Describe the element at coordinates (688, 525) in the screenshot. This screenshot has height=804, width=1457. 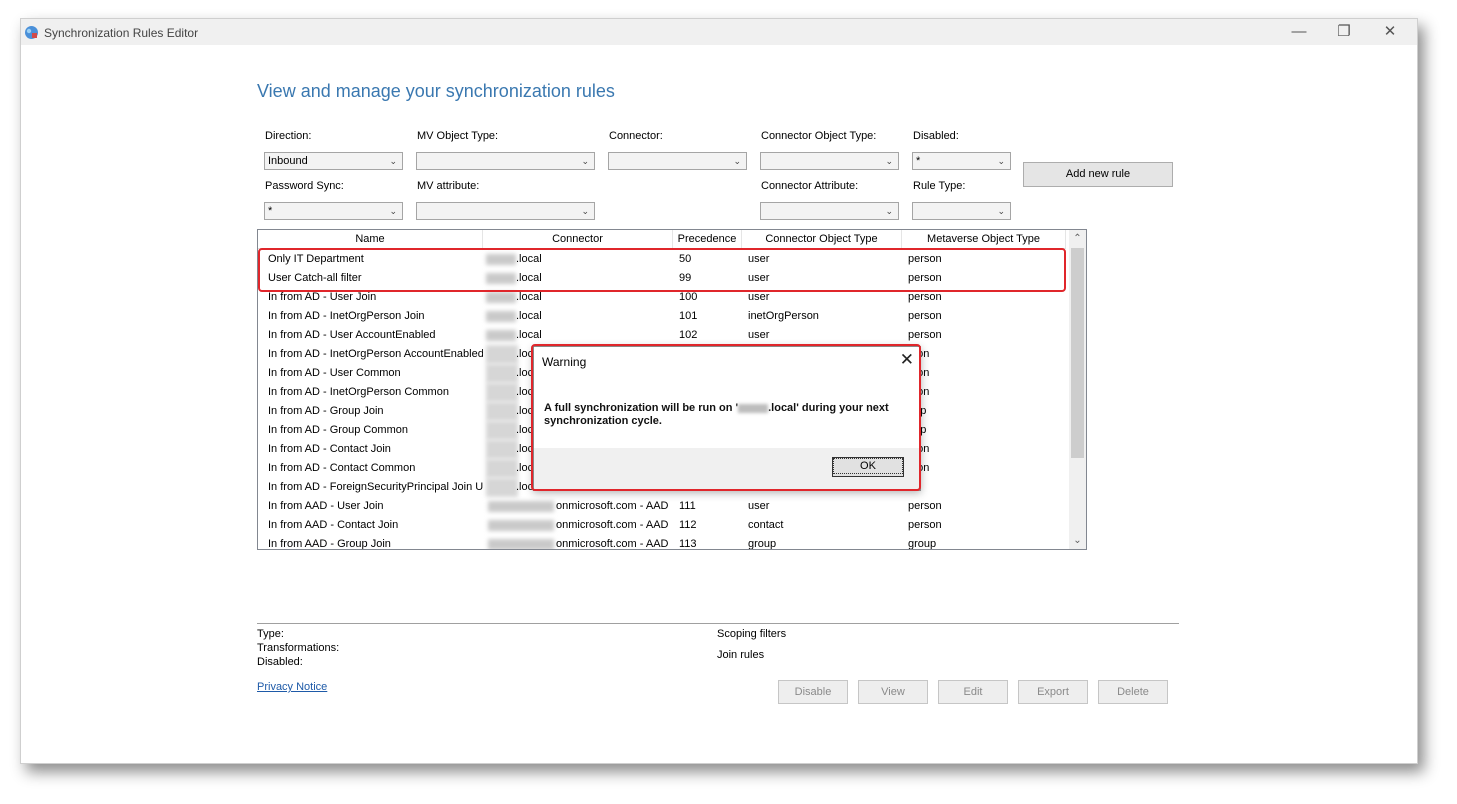
I see `cell-precedence: 112` at that location.